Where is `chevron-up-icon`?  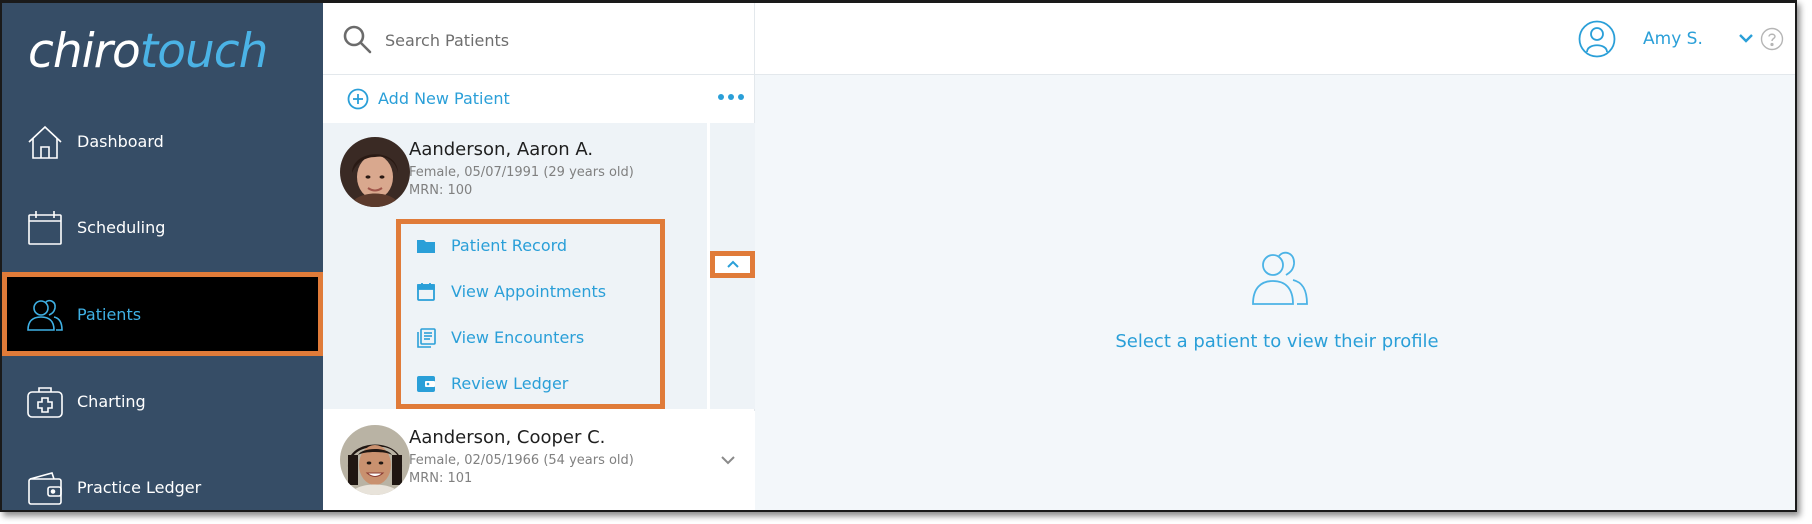 chevron-up-icon is located at coordinates (733, 264).